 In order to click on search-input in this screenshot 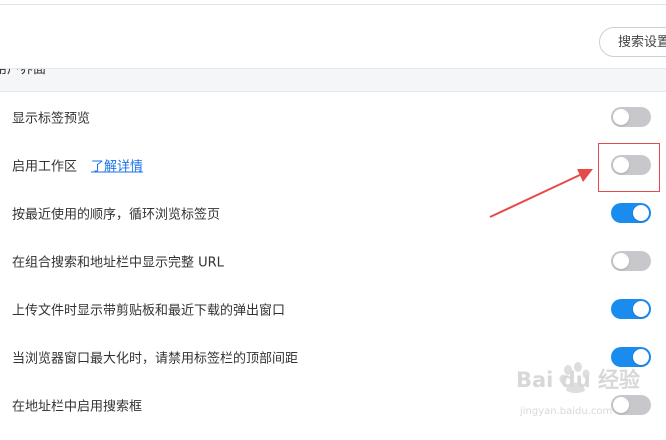, I will do `click(633, 42)`.